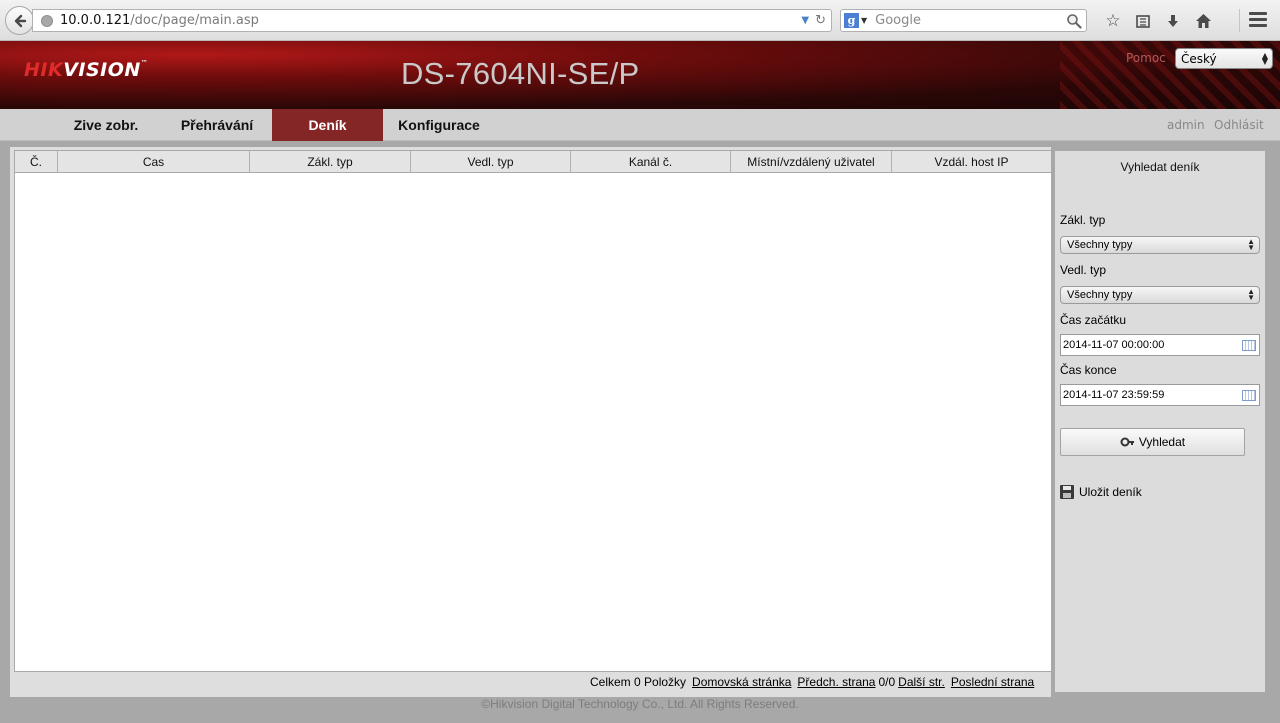 The image size is (1280, 723). I want to click on column-header-time: Cas, so click(154, 162).